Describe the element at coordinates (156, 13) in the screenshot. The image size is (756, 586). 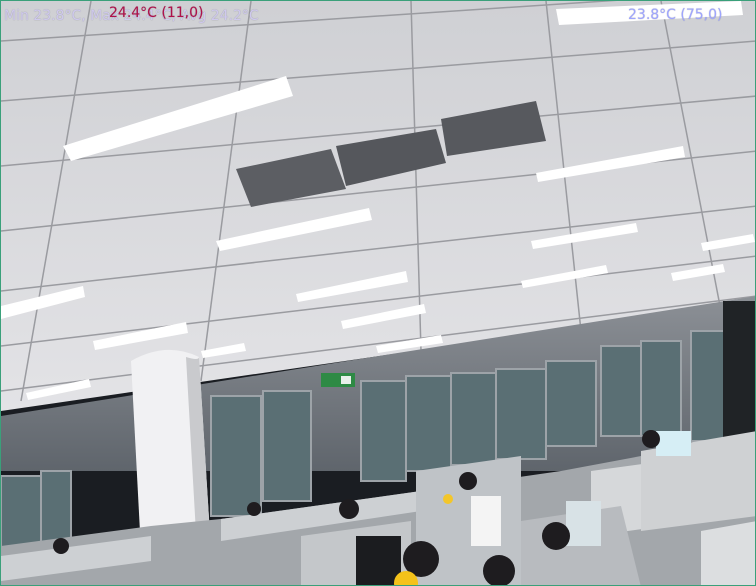
I see `hotspot-label: 24.4°C (11,0)` at that location.